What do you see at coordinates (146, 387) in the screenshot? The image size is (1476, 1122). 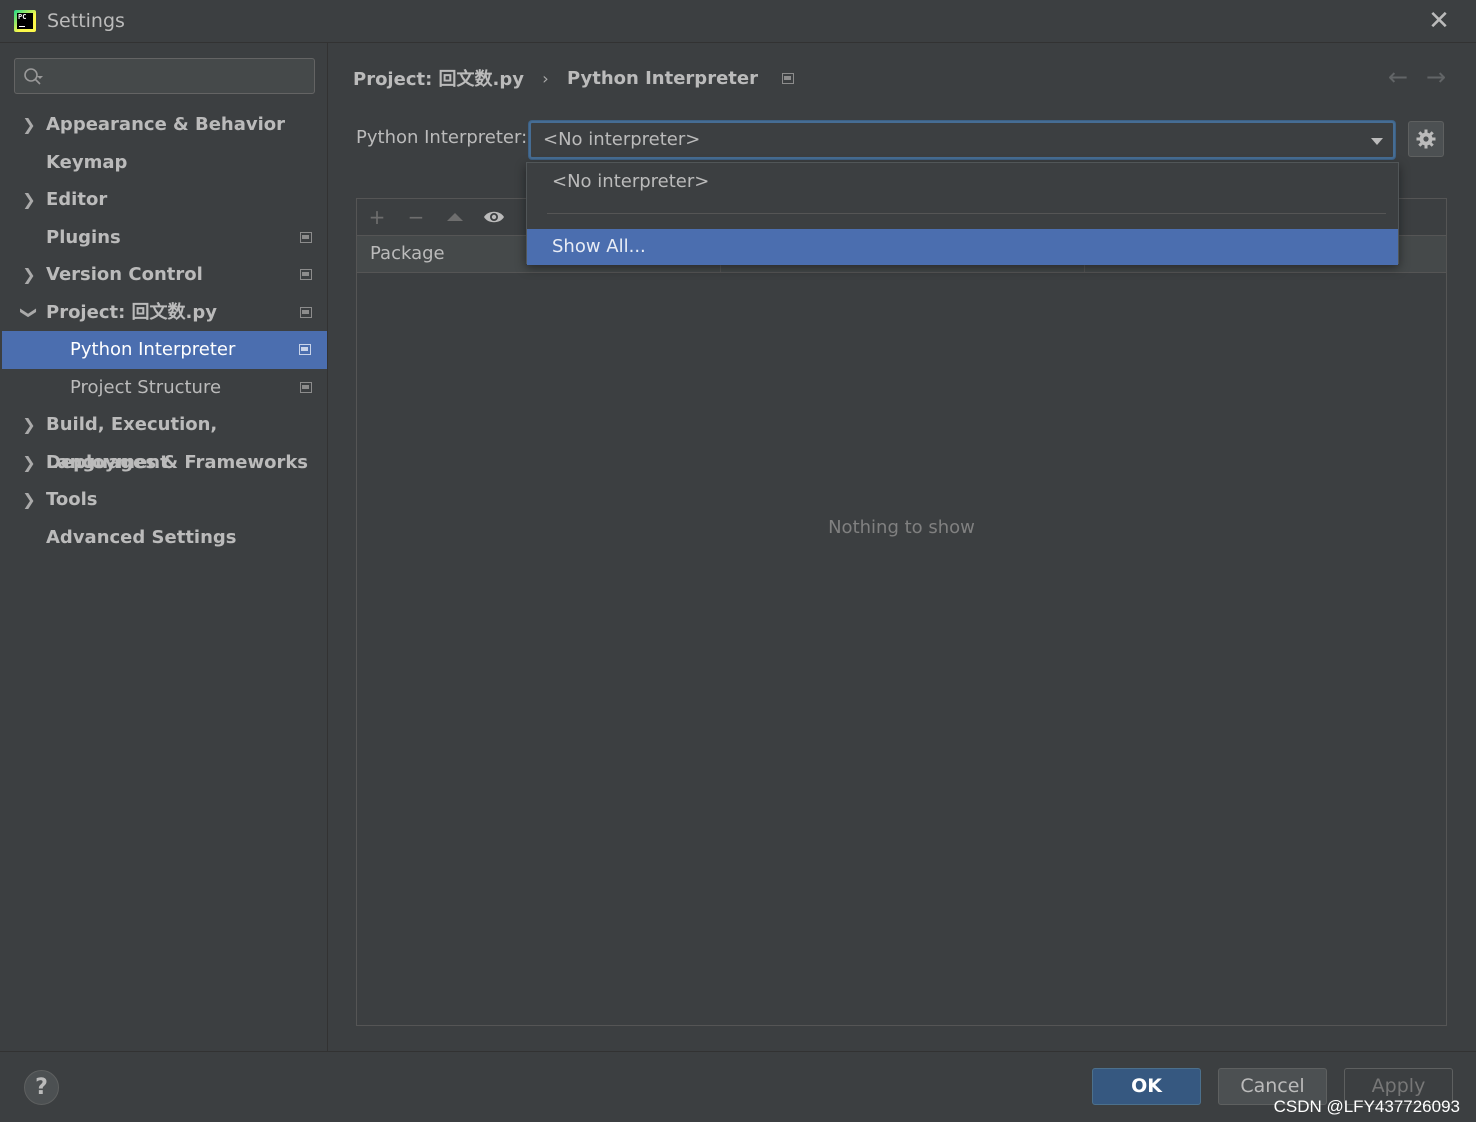 I see `sidebar-item-label: Project Structure` at bounding box center [146, 387].